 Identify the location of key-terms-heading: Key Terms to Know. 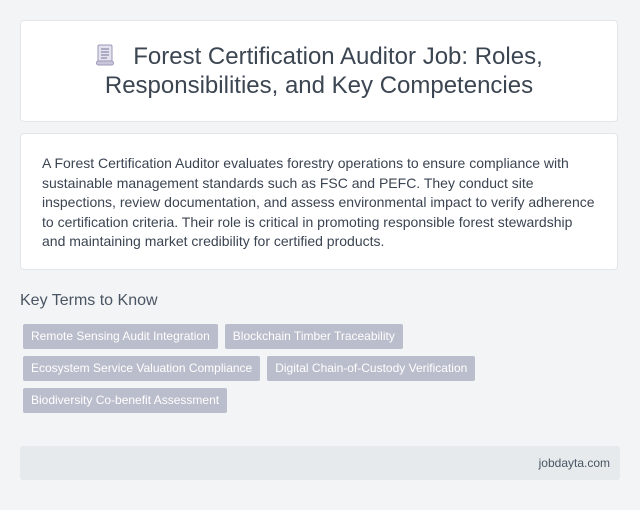
(89, 300).